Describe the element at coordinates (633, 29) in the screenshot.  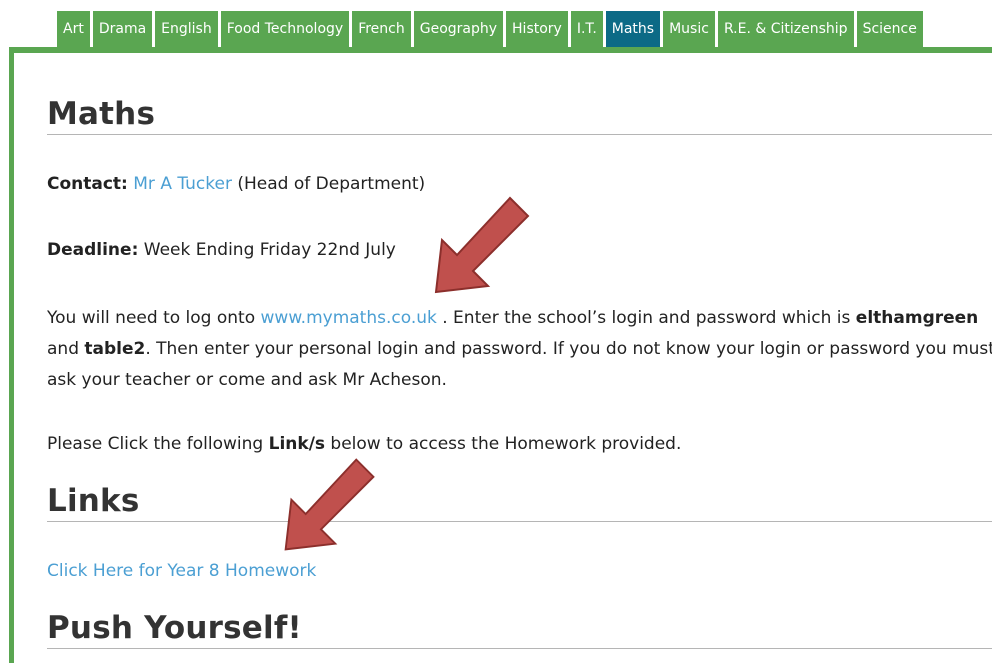
I see `tab-maths: Maths` at that location.